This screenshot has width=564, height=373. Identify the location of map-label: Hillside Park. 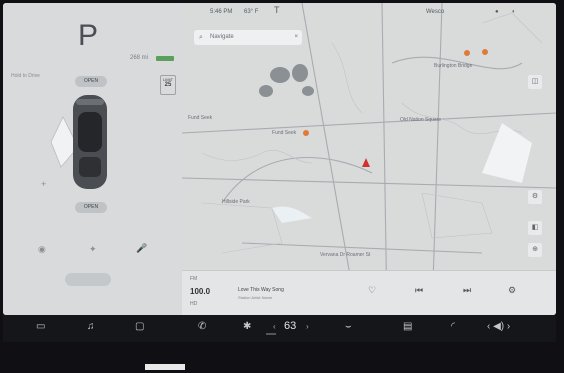
(236, 202).